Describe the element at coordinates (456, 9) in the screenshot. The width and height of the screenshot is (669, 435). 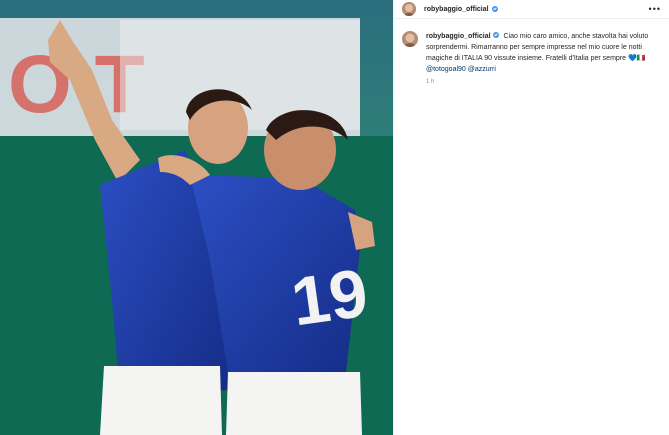
I see `username-link: robybaggio_official` at that location.